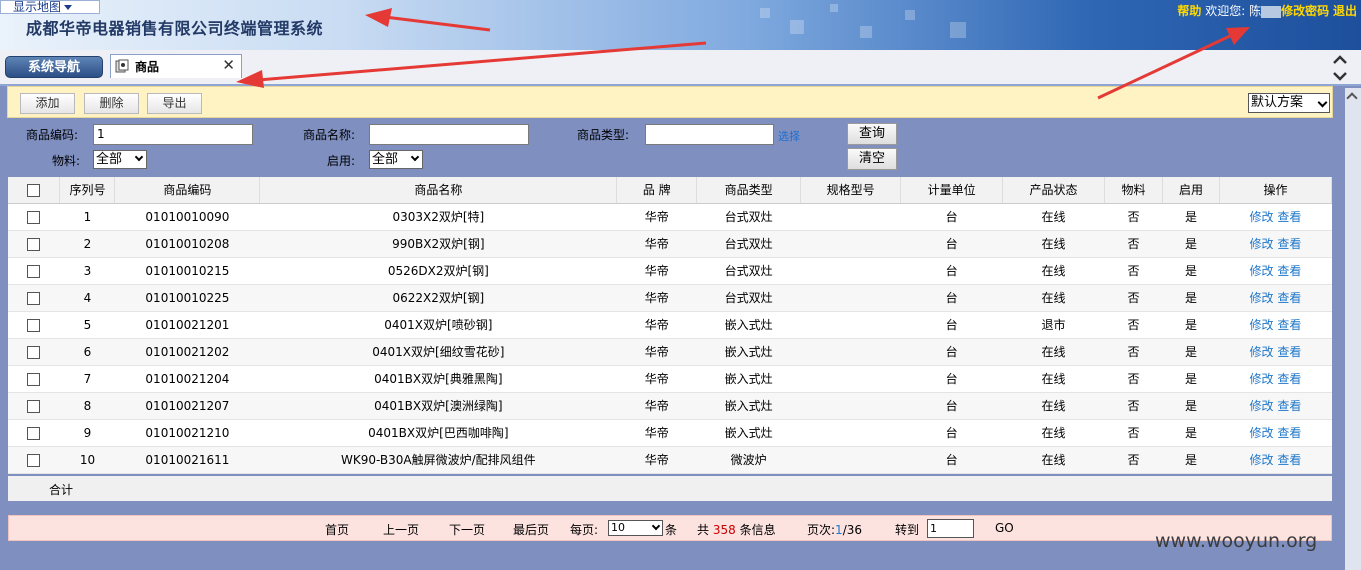  What do you see at coordinates (174, 103) in the screenshot?
I see `export-button: 导出` at bounding box center [174, 103].